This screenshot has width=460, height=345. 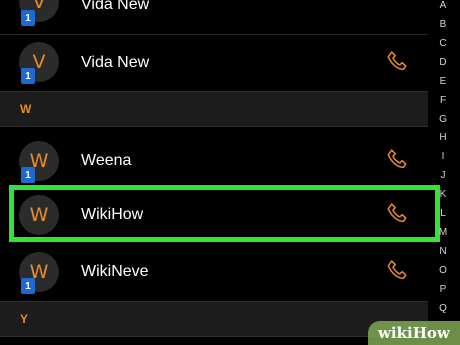 What do you see at coordinates (443, 100) in the screenshot?
I see `index-letter: F` at bounding box center [443, 100].